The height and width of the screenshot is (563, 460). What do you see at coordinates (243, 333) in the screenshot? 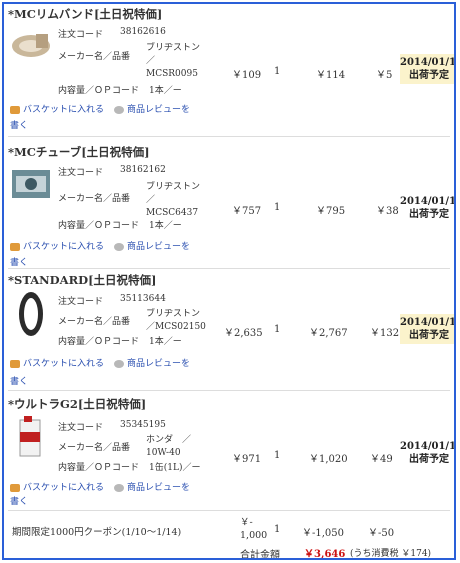
I see `unit-price: ￥2,635` at bounding box center [243, 333].